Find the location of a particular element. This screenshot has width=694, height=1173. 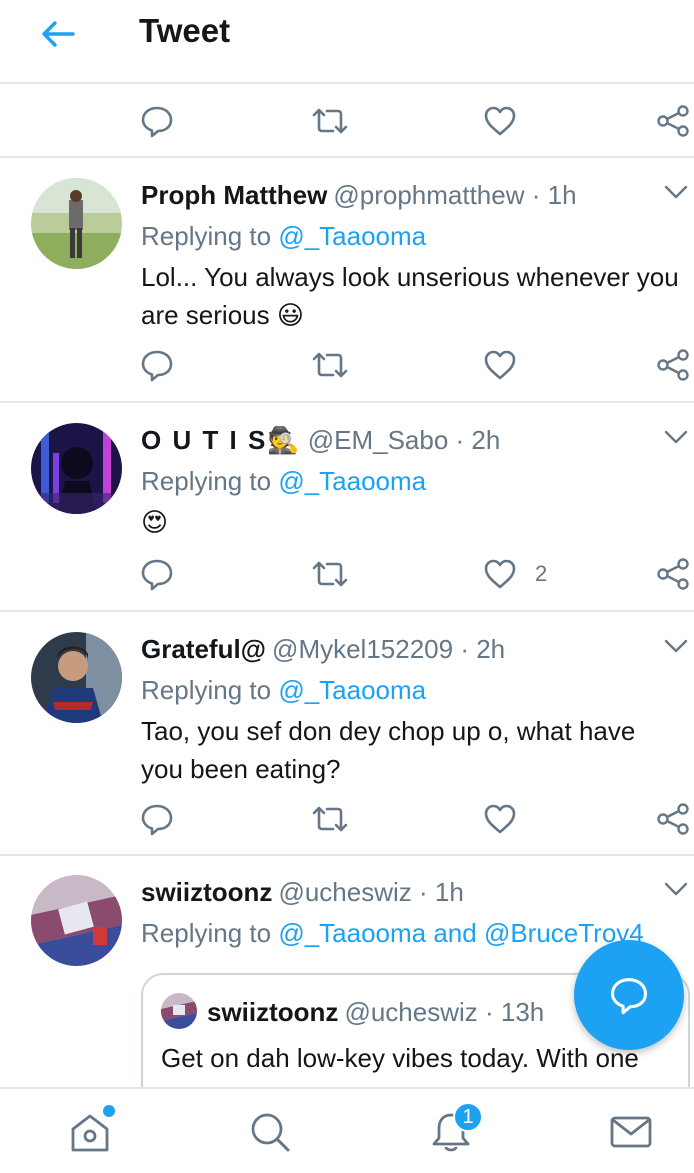

author-handle: @prophmatthew is located at coordinates (429, 195).